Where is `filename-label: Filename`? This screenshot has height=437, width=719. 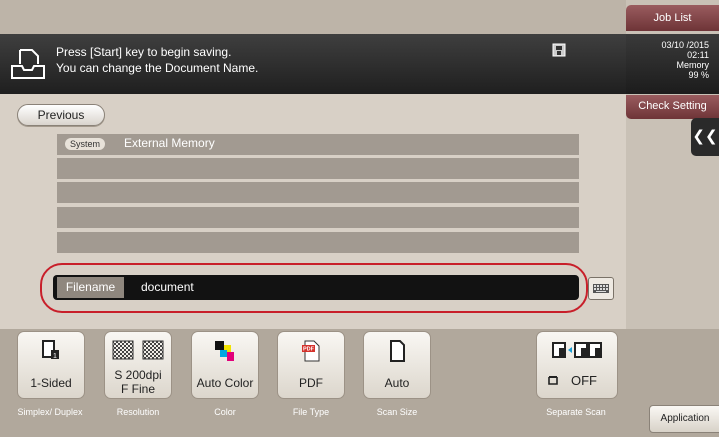
filename-label: Filename is located at coordinates (90, 287).